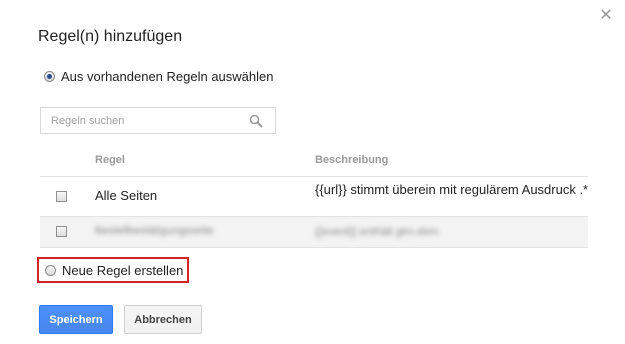  I want to click on table-header: Regel Beschreibung, so click(314, 161).